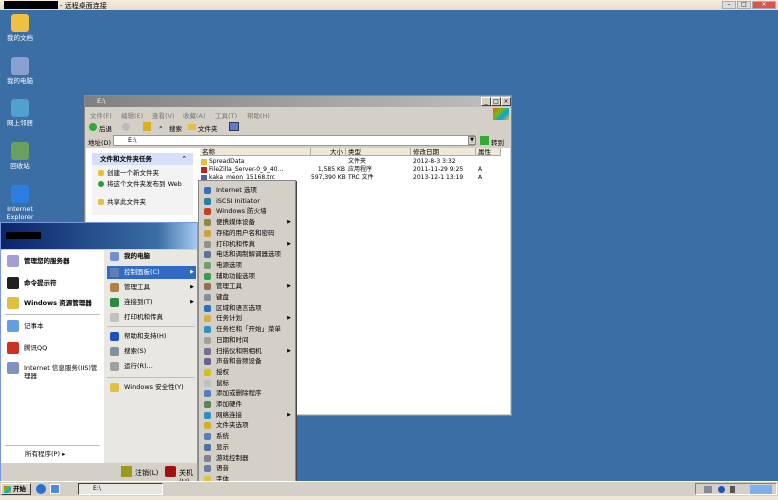 This screenshot has height=500, width=778. I want to click on control-panel-item: 电话和调制解调器选项, so click(247, 254).